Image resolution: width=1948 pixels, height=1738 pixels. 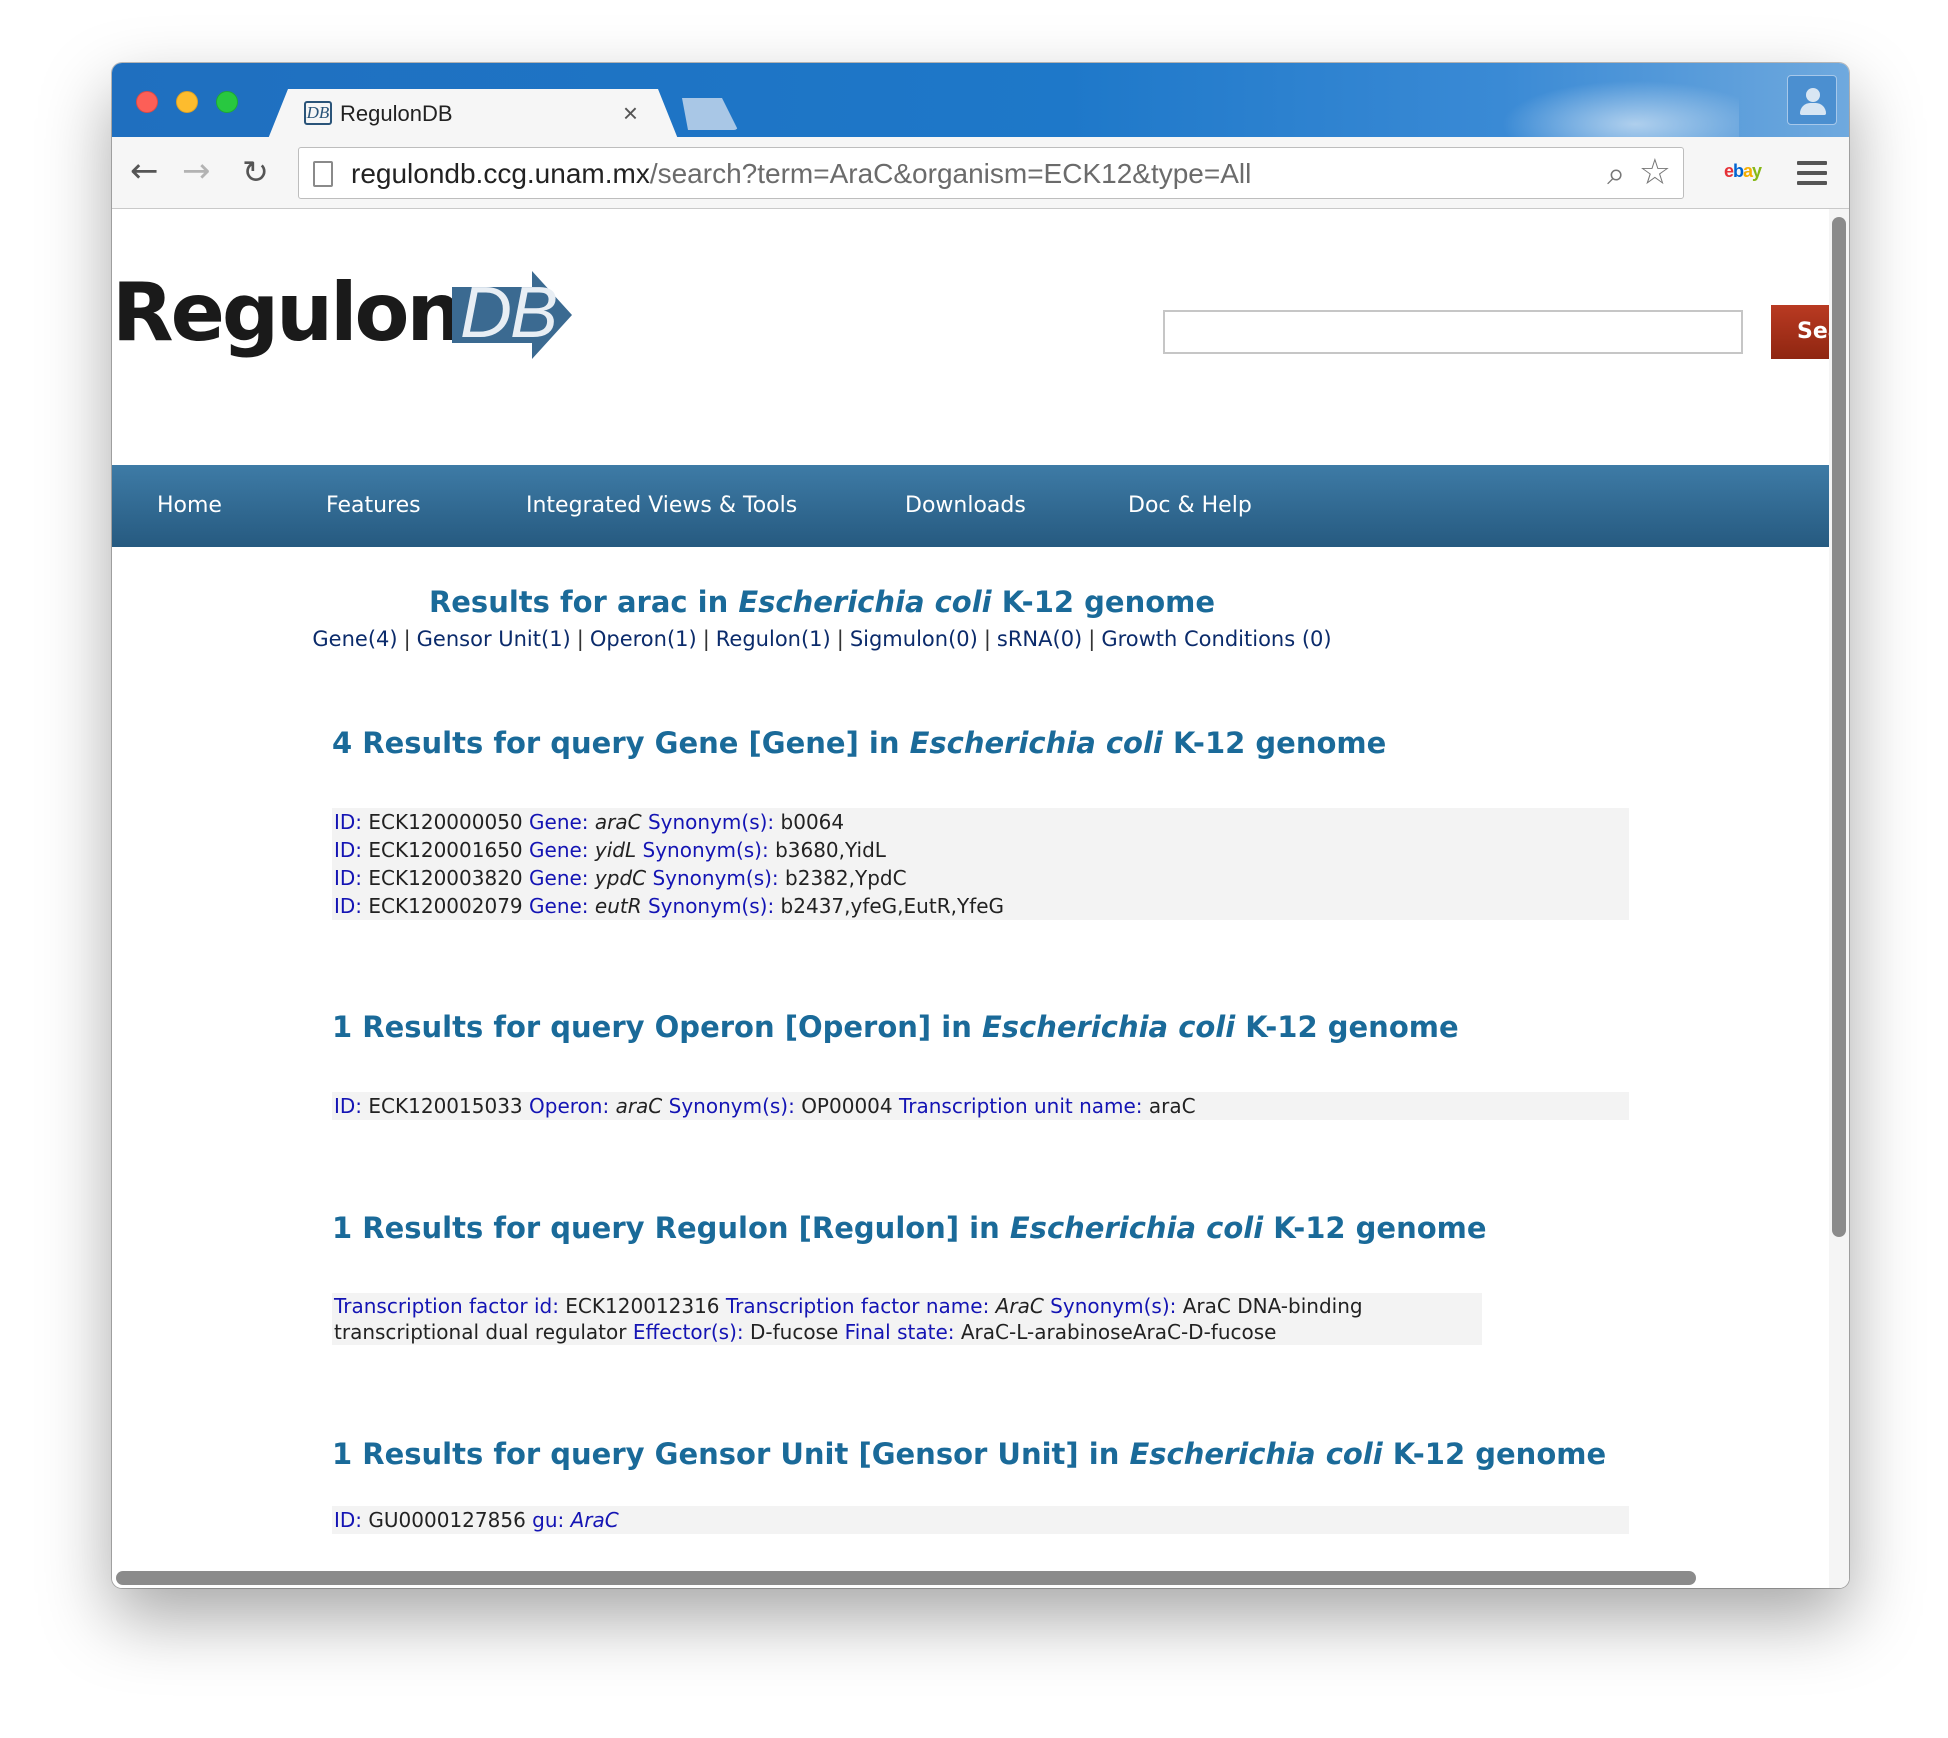 I want to click on tab-close-icon: ×, so click(x=630, y=113).